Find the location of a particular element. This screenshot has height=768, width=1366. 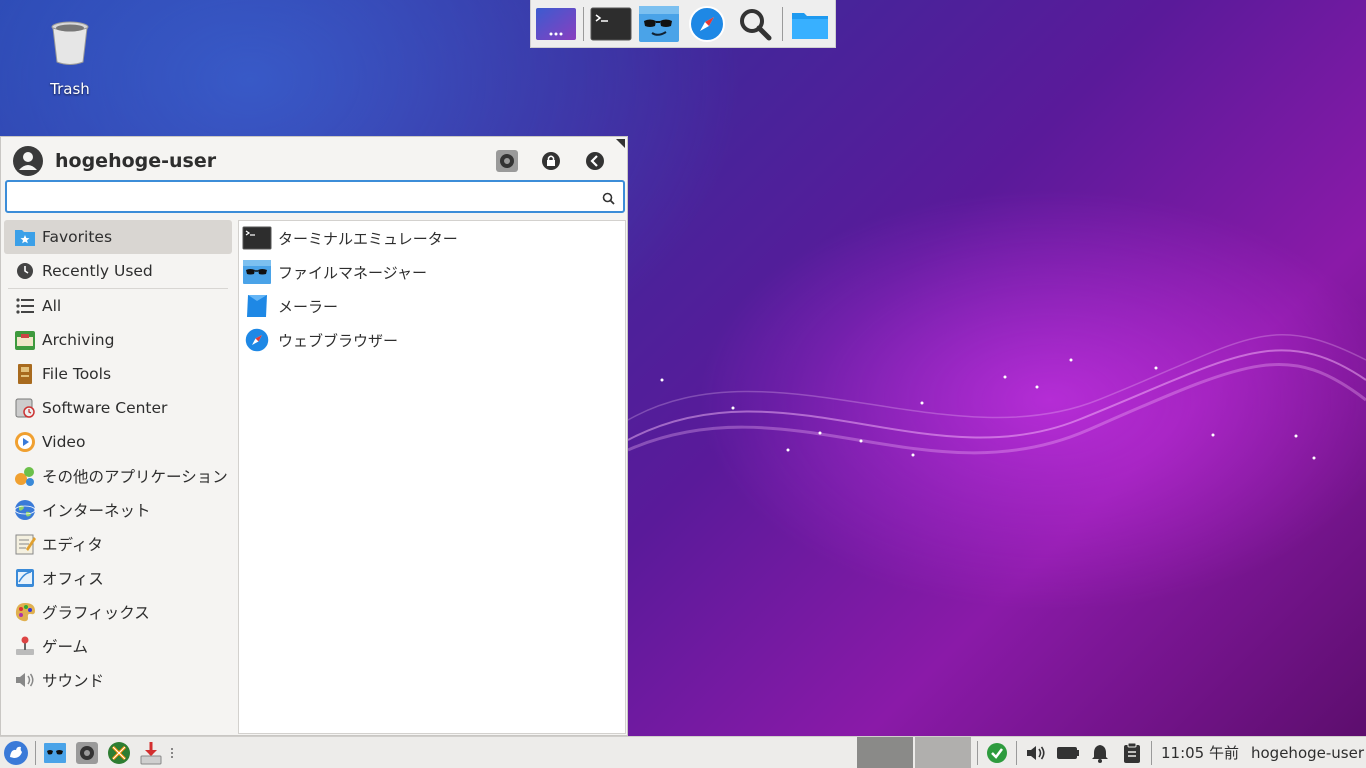

wallpaper-wave is located at coordinates (997, 397).